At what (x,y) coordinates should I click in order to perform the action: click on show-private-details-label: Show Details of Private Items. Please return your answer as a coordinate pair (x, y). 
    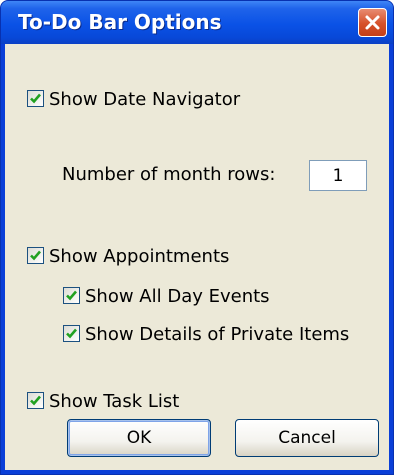
    Looking at the image, I should click on (217, 334).